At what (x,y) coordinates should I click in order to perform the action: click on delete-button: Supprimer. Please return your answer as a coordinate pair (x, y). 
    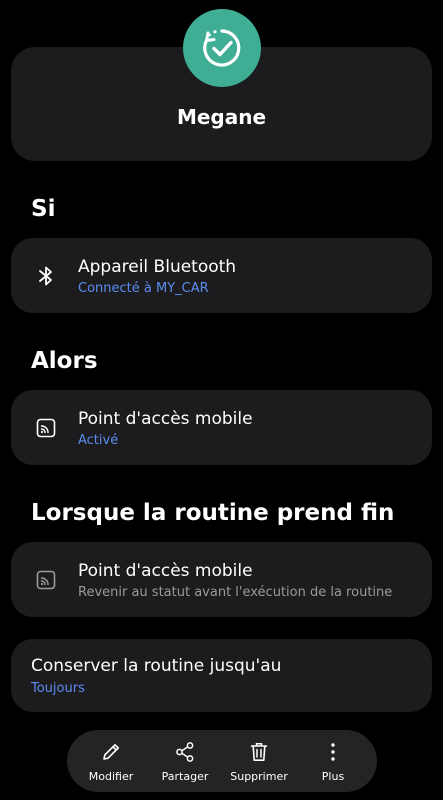
    Looking at the image, I should click on (259, 761).